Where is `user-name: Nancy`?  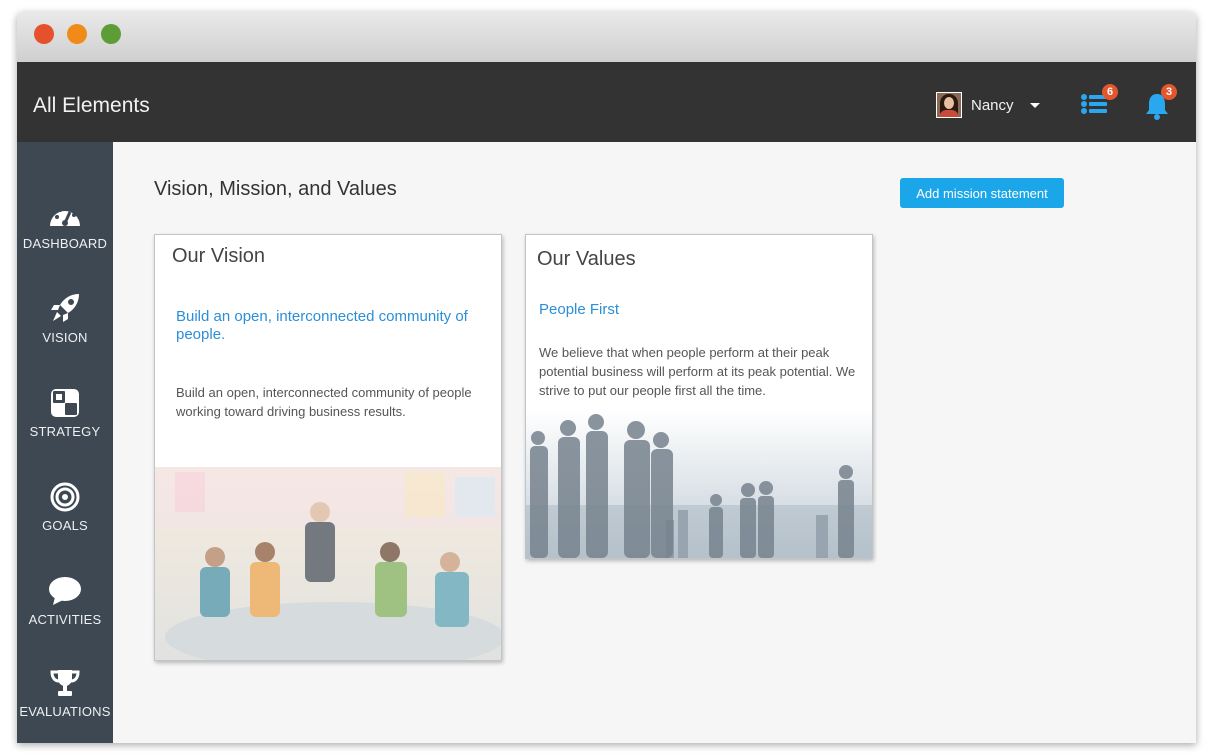 user-name: Nancy is located at coordinates (992, 105).